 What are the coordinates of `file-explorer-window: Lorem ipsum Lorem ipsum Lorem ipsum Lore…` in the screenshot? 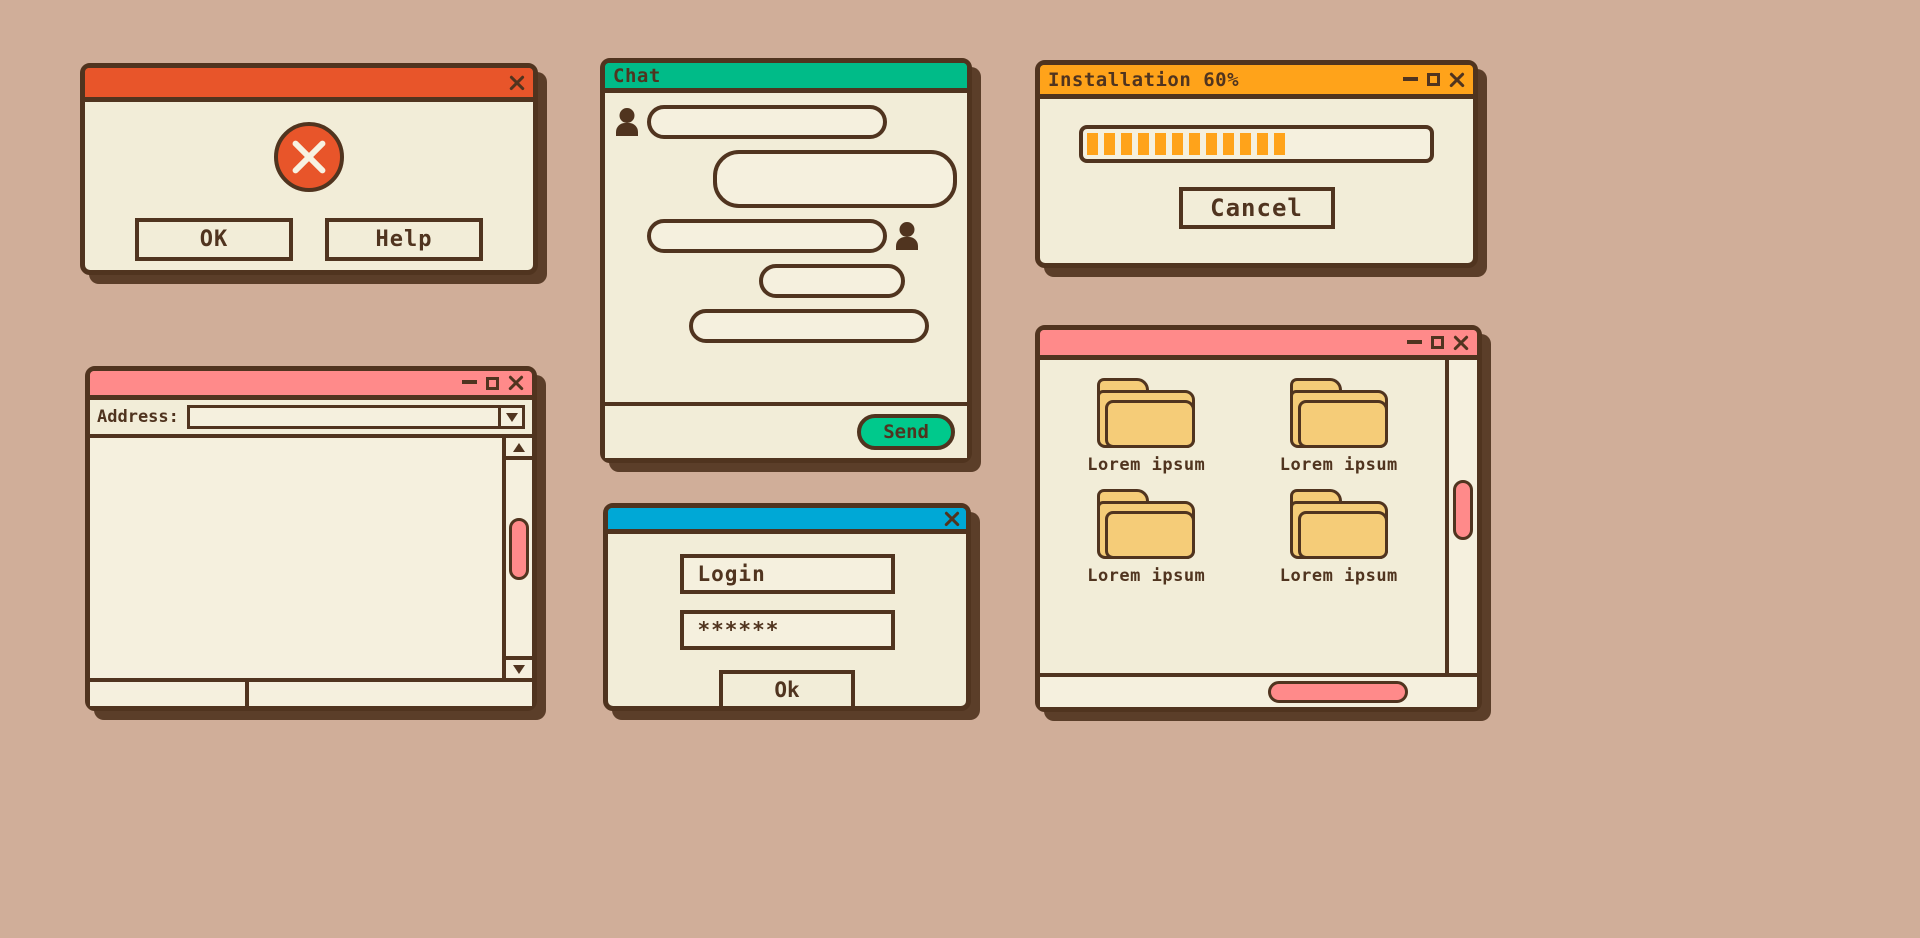 It's located at (1258, 518).